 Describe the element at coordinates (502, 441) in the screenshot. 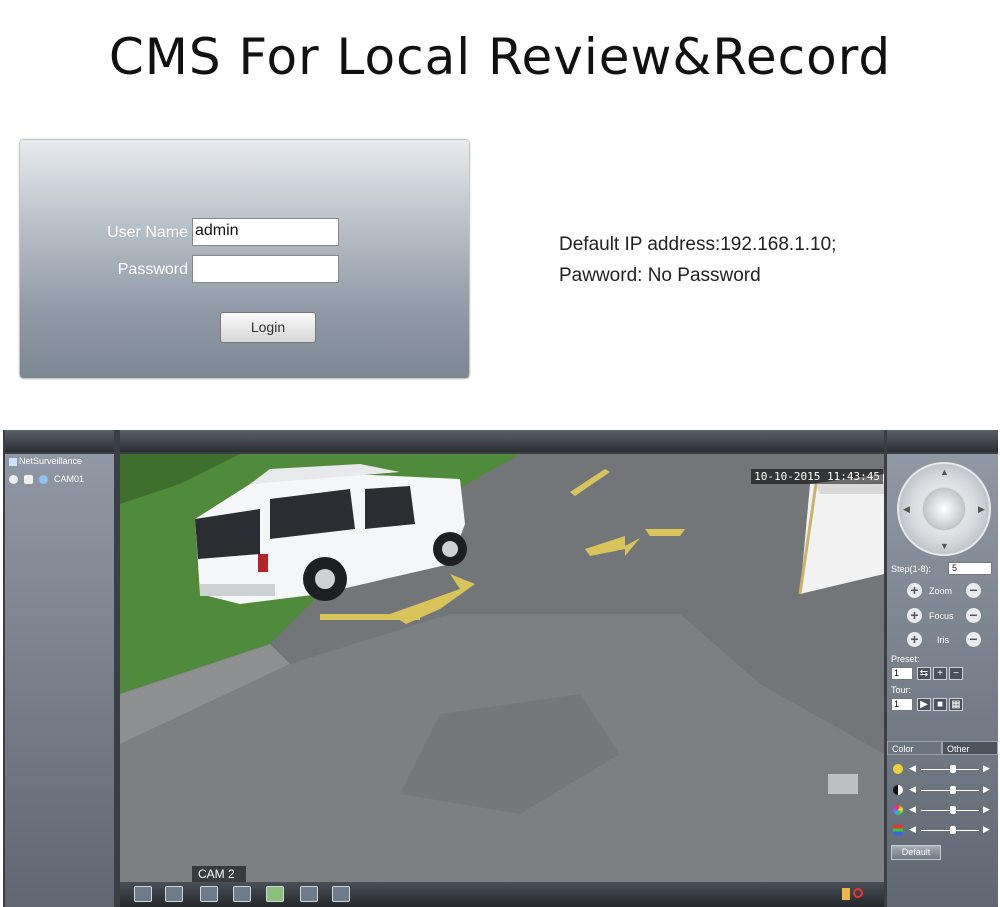

I see `main-titlebar` at that location.